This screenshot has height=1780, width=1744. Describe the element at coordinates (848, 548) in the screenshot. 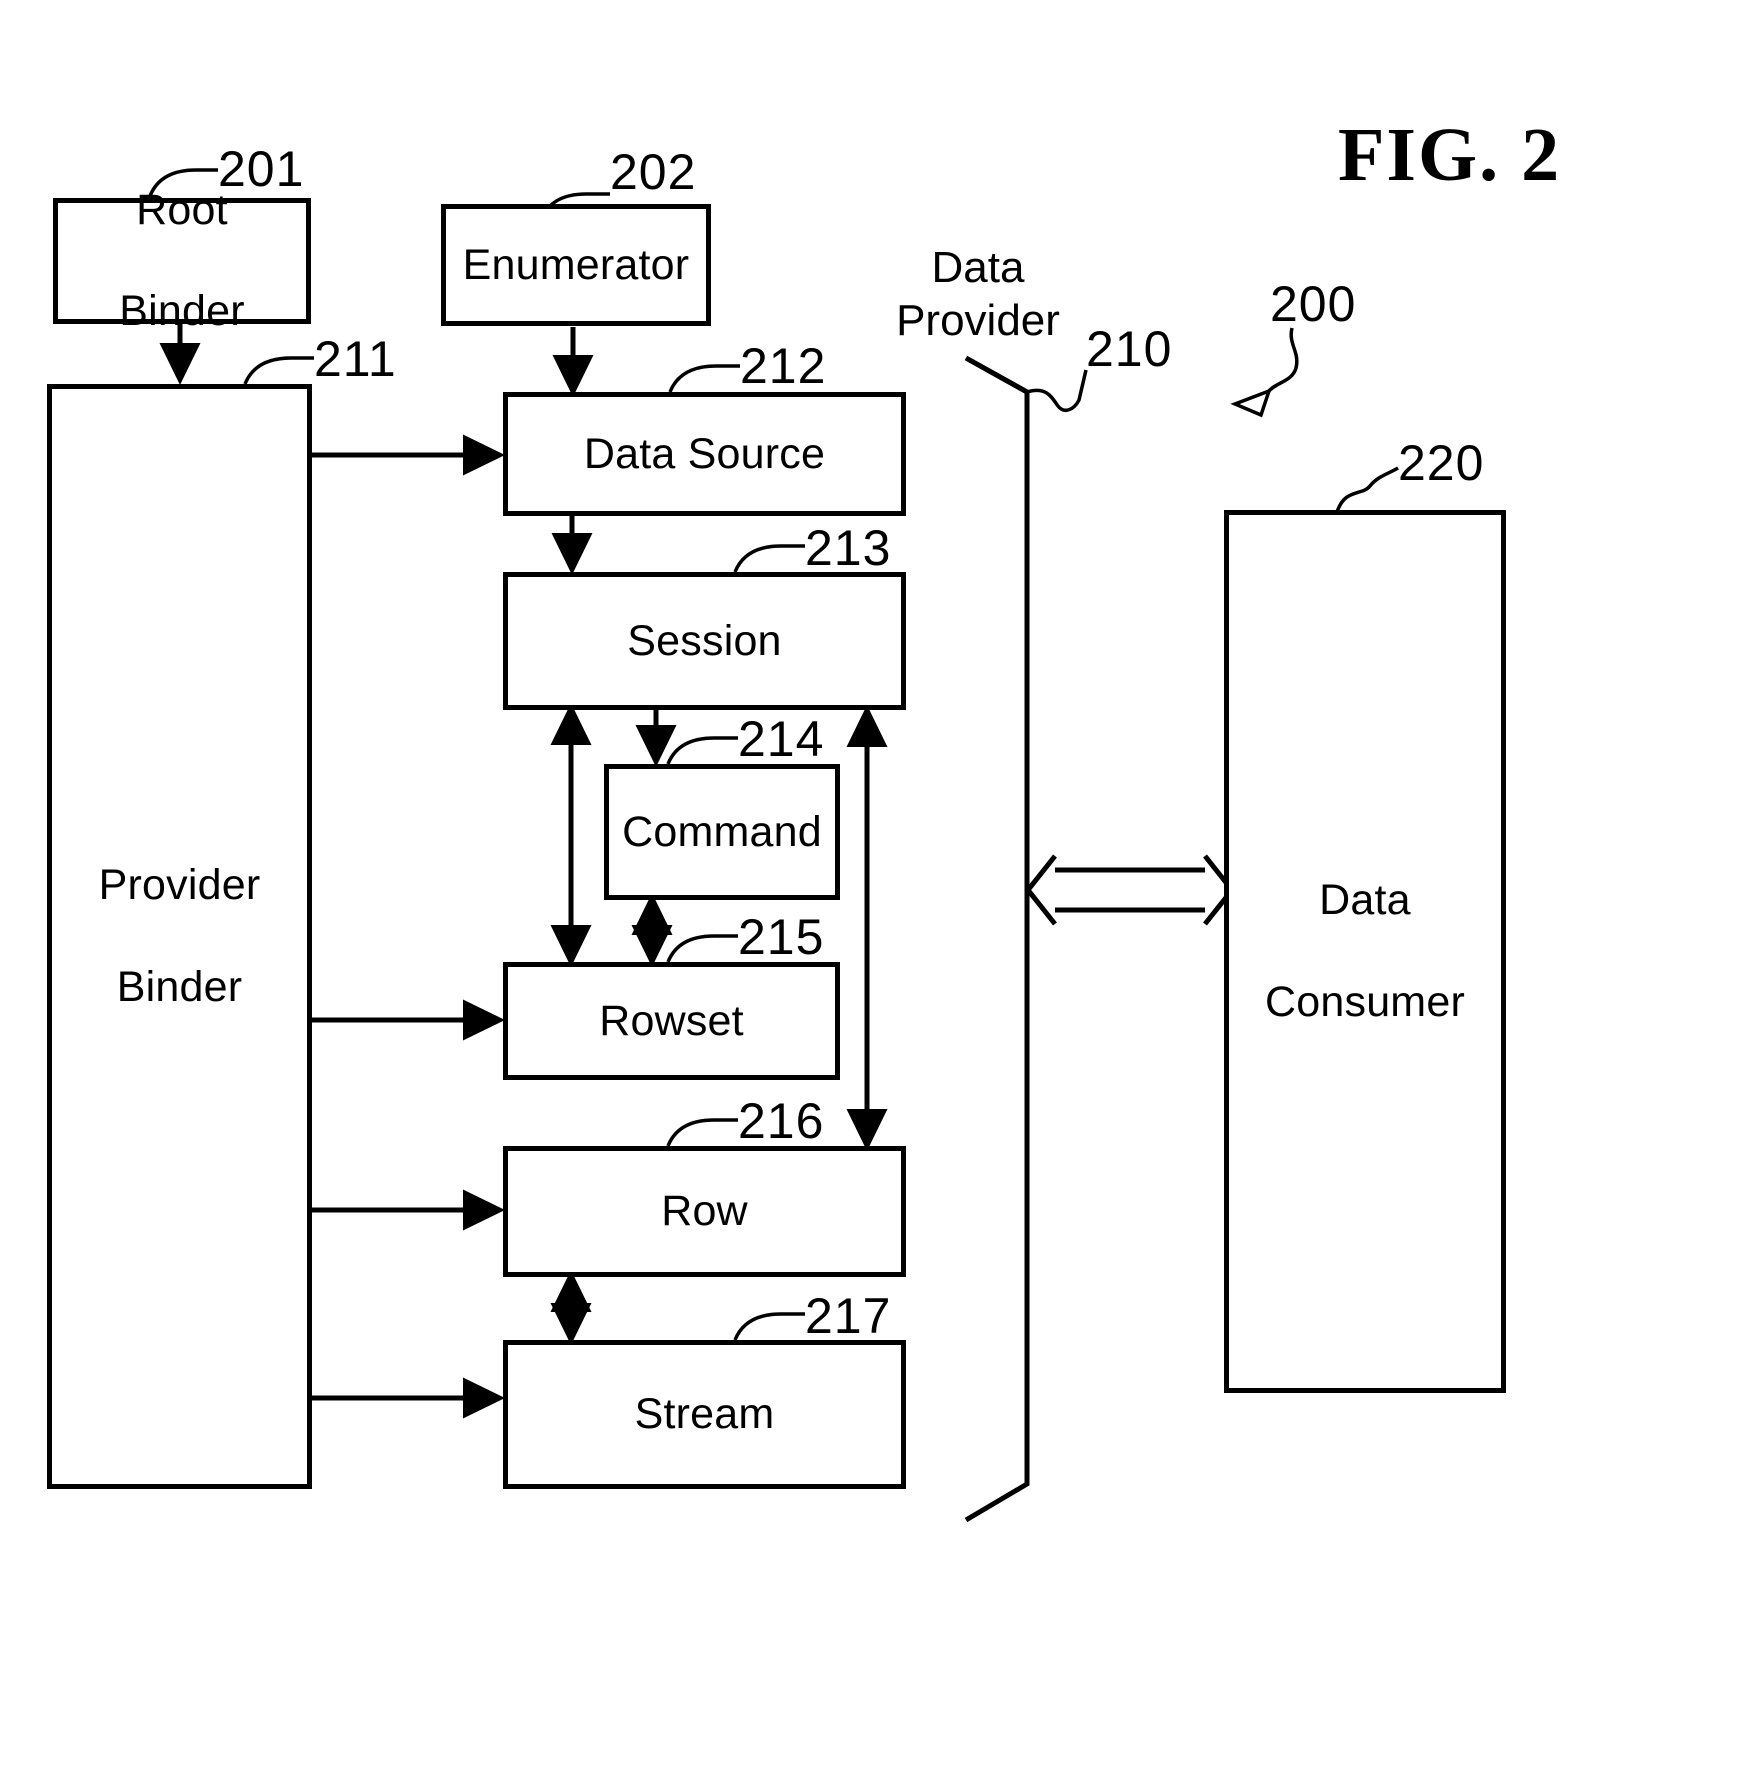

I see `ref-213: 213` at that location.